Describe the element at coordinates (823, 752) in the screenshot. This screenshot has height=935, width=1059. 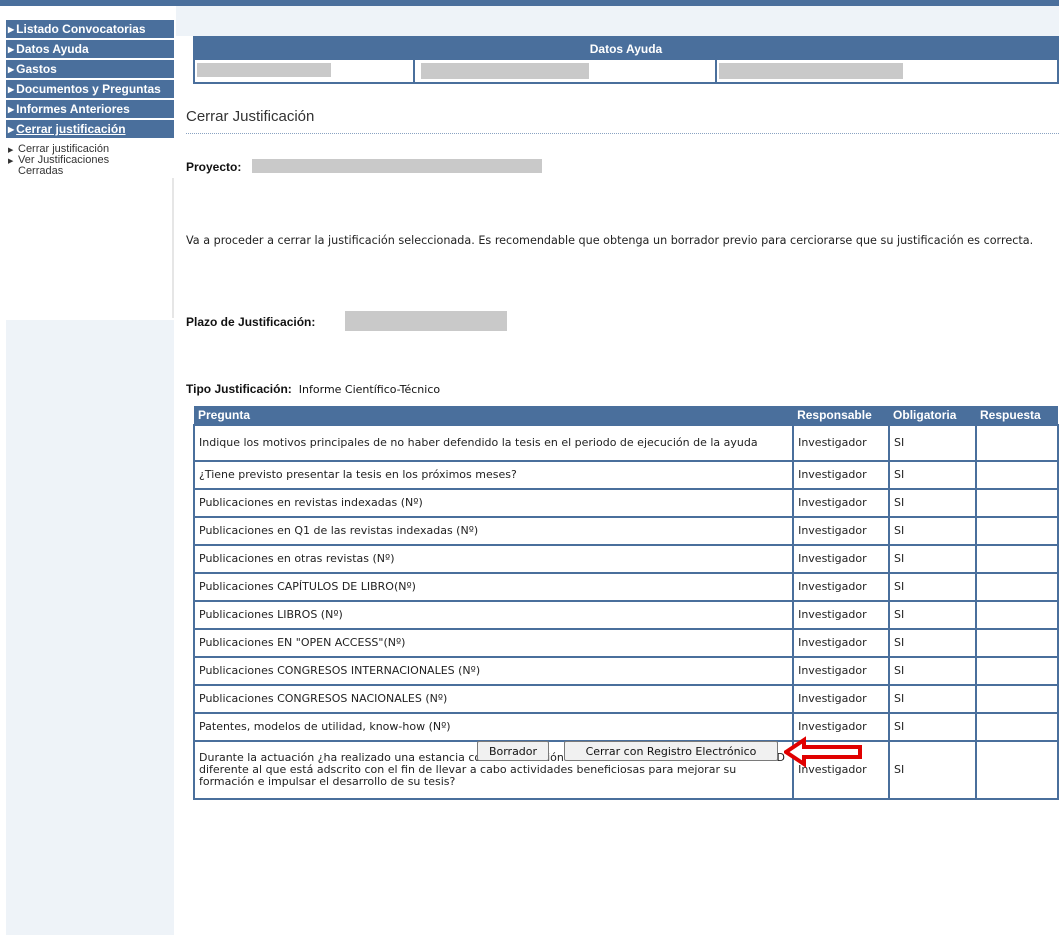
I see `red-arrow-icon` at that location.